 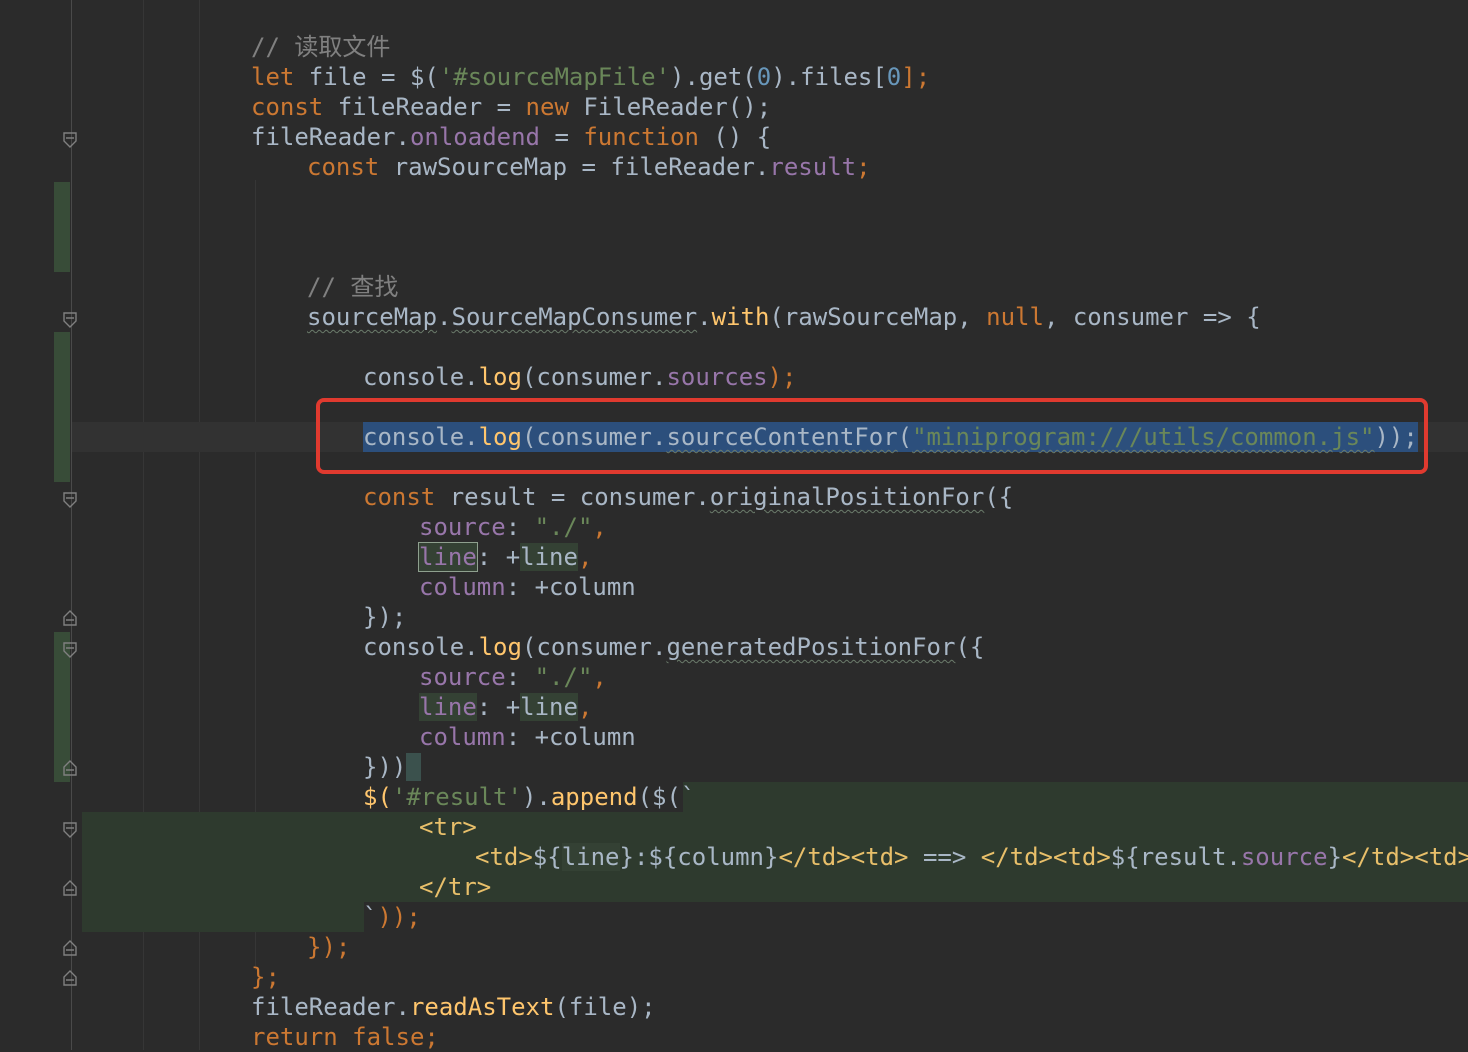 I want to click on code-line: fileReader.readAsText(file);, so click(x=453, y=1007).